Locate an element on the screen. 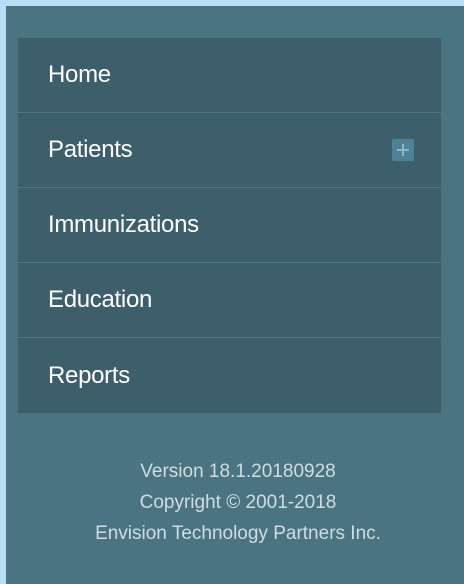 The height and width of the screenshot is (584, 464). company-text: Envision Technology Partners Inc. is located at coordinates (238, 533).